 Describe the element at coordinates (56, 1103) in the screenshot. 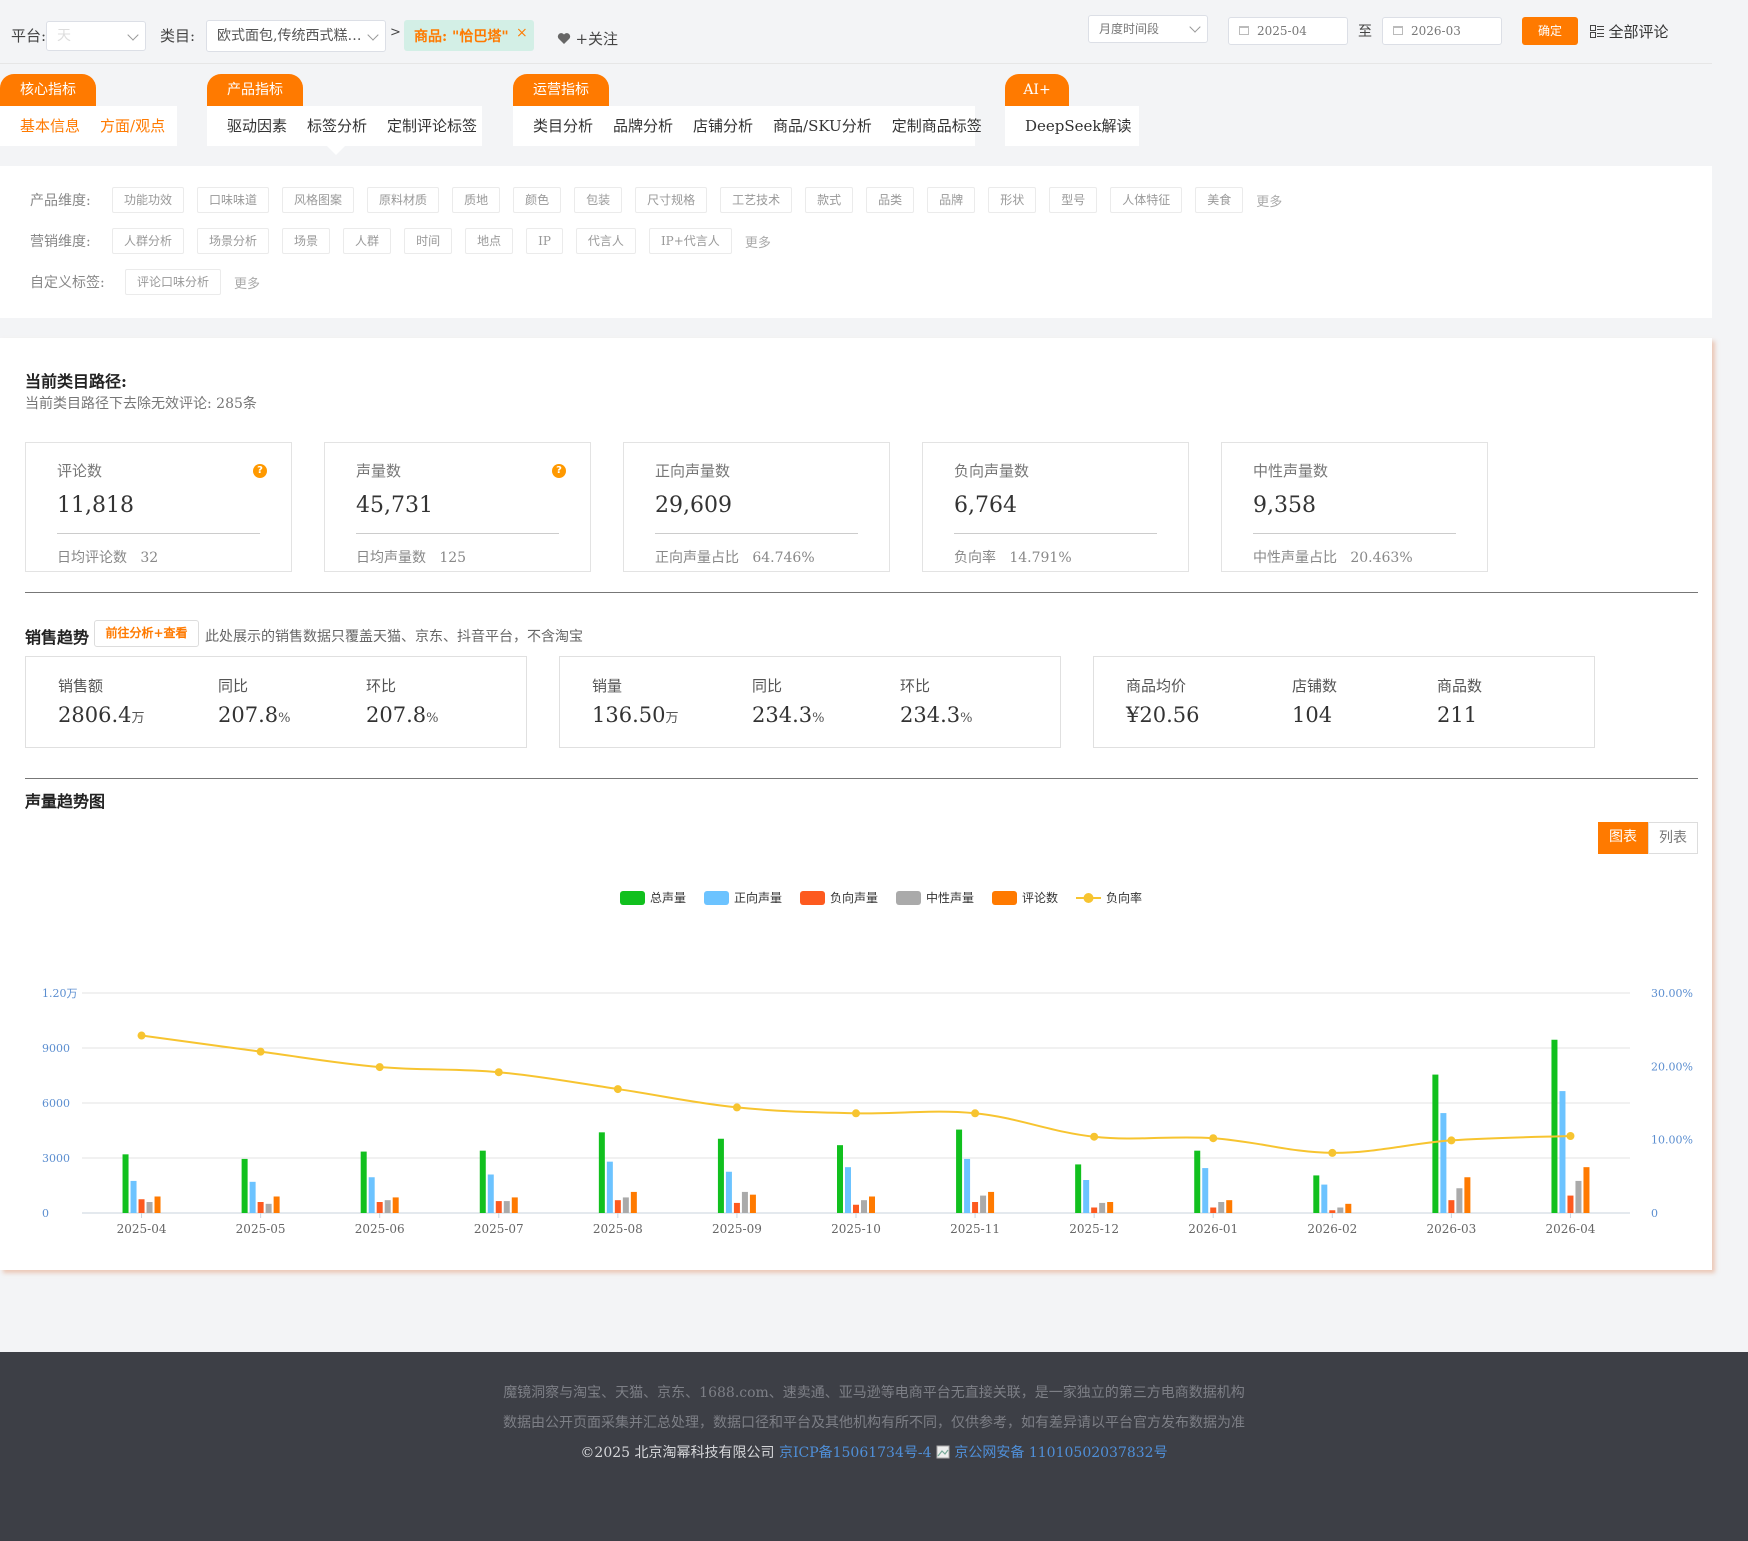

I see `left-axis-tick-label: 6000` at that location.